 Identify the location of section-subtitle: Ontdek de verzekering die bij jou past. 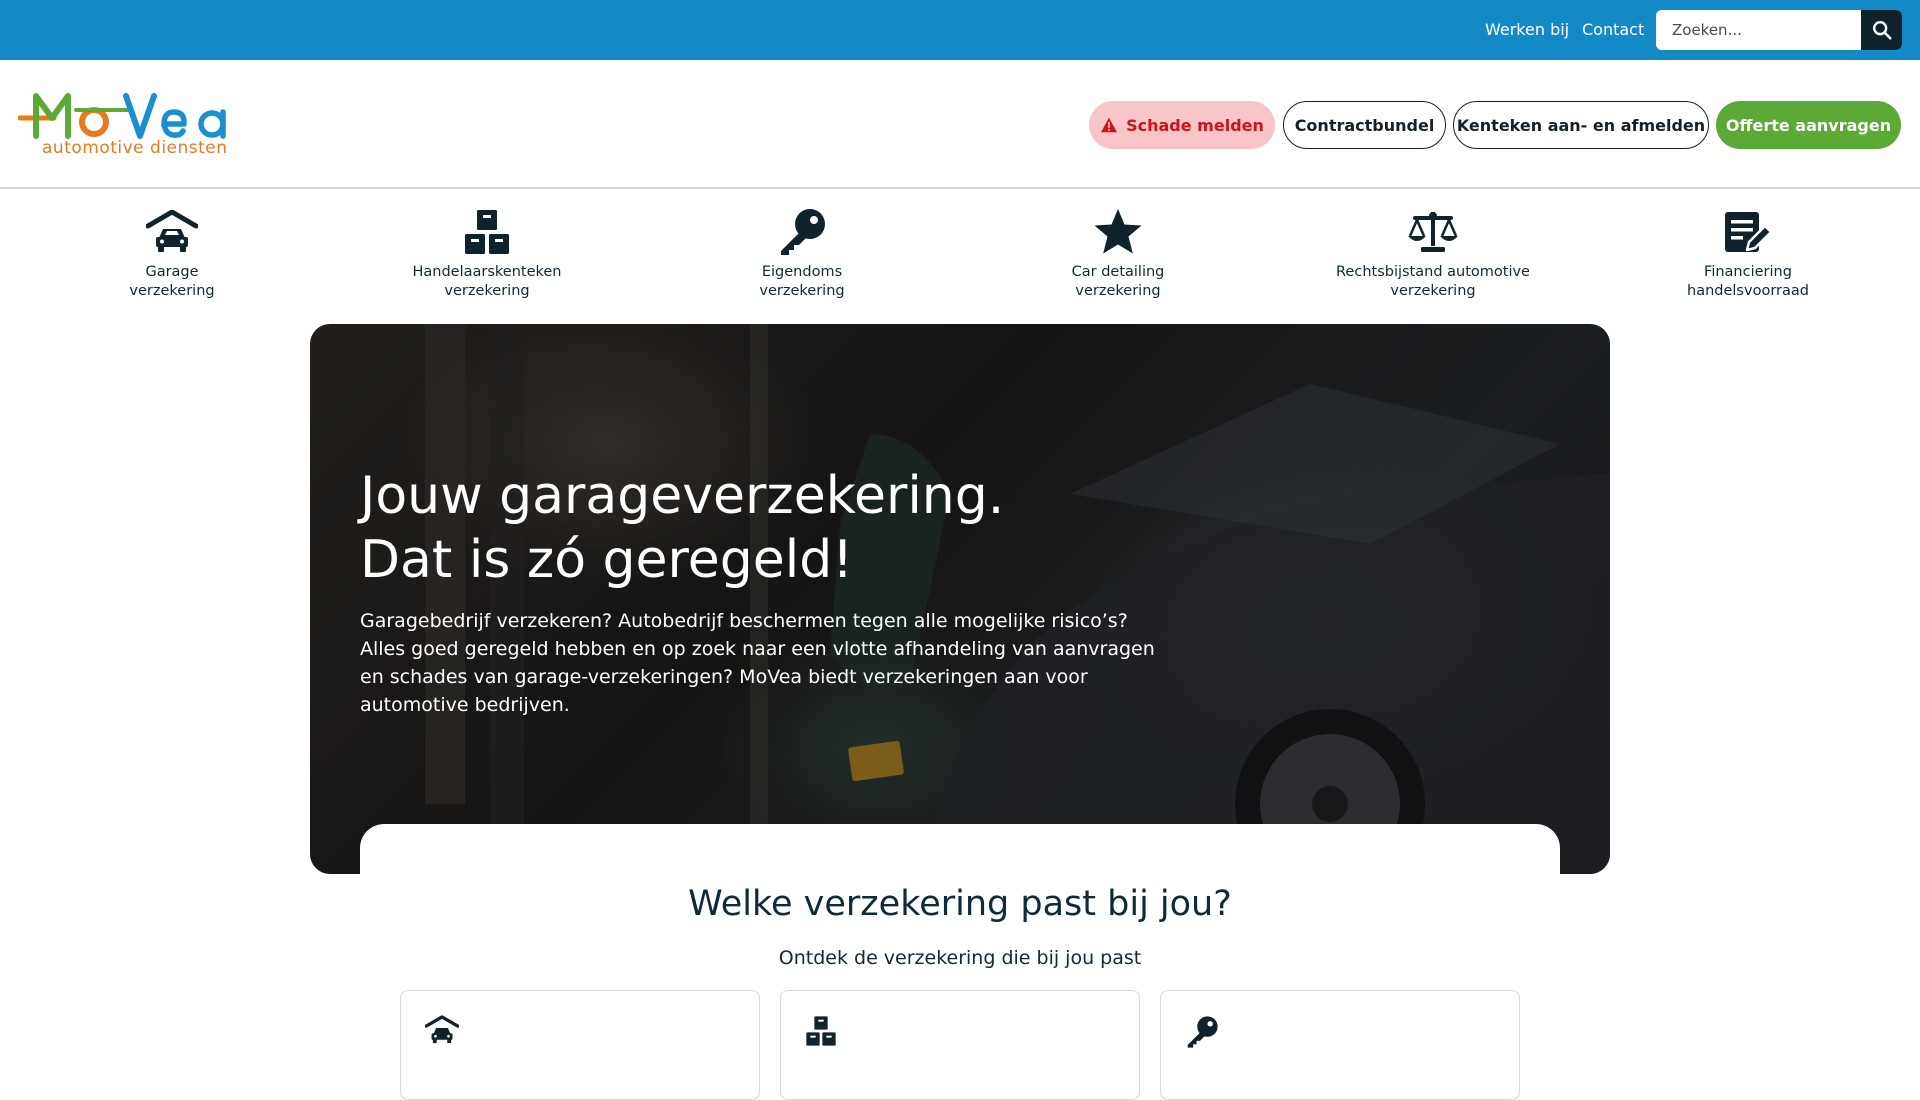
(960, 958).